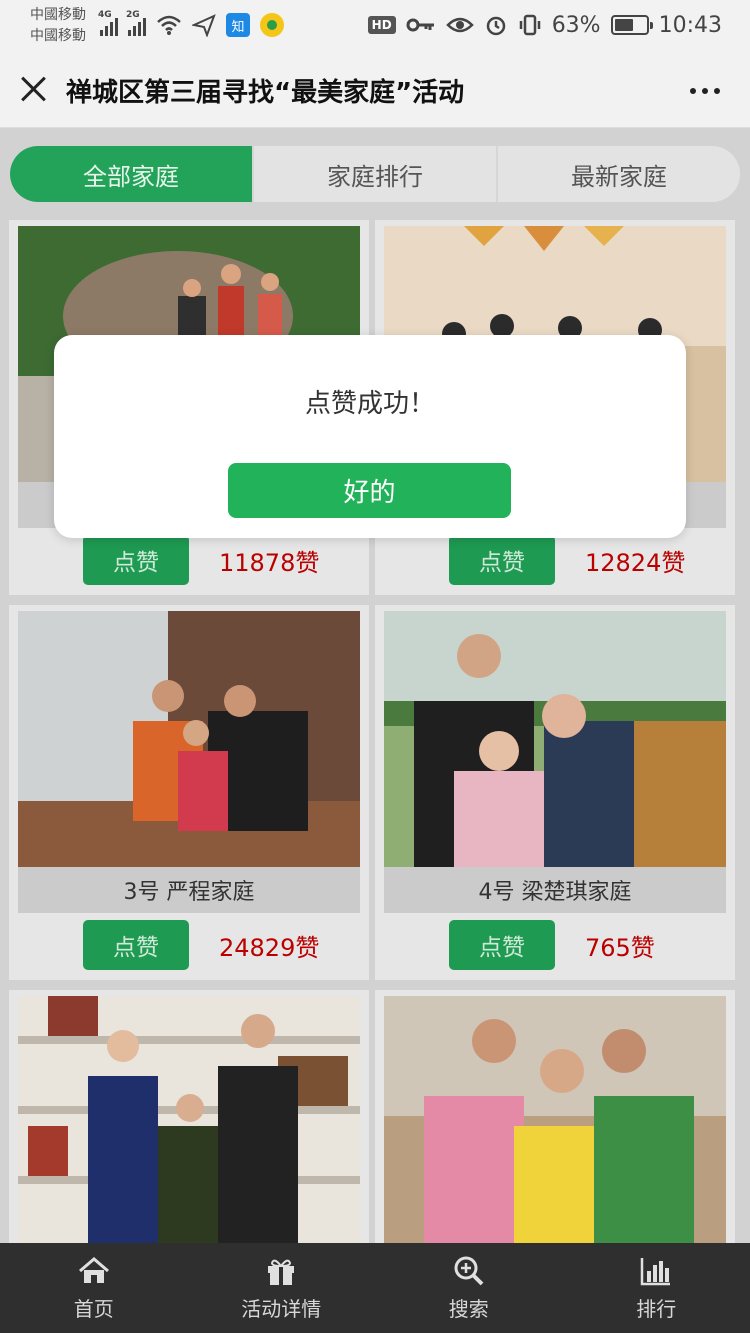 The width and height of the screenshot is (750, 1333). I want to click on airplane-icon, so click(204, 25).